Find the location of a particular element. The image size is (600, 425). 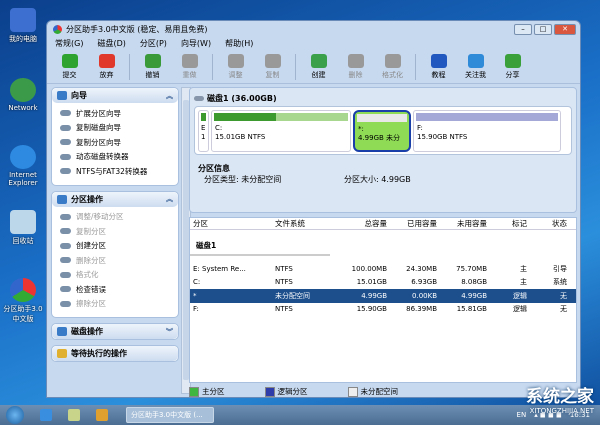

table-row: C: NTFS 15.01GB 6.93GB 8.08GB 主 系统 is located at coordinates (383, 283).